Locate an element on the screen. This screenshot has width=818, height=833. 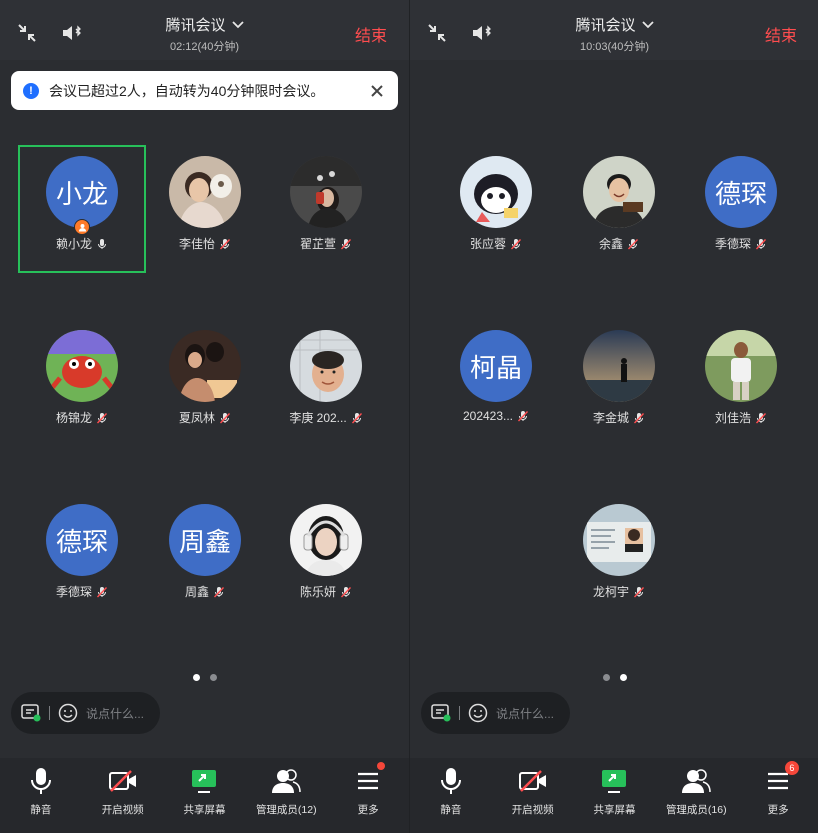
participant-tile: 杨锦龙 is located at coordinates (82, 378).